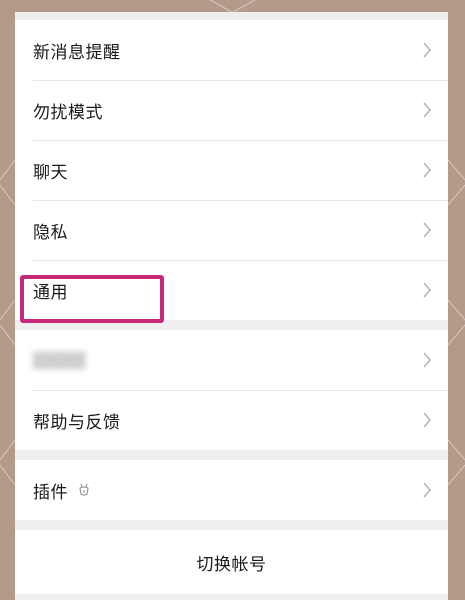 Image resolution: width=465 pixels, height=600 pixels. I want to click on settings-item-label: 聊天, so click(50, 172).